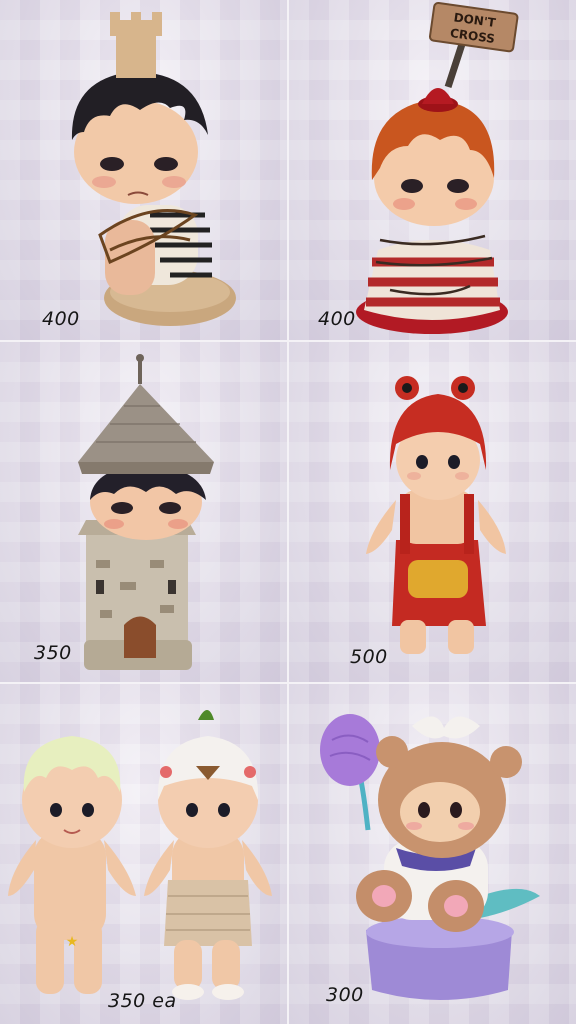 The width and height of the screenshot is (576, 1024). What do you see at coordinates (369, 657) in the screenshot?
I see `price-label-frog-doll: 500` at bounding box center [369, 657].